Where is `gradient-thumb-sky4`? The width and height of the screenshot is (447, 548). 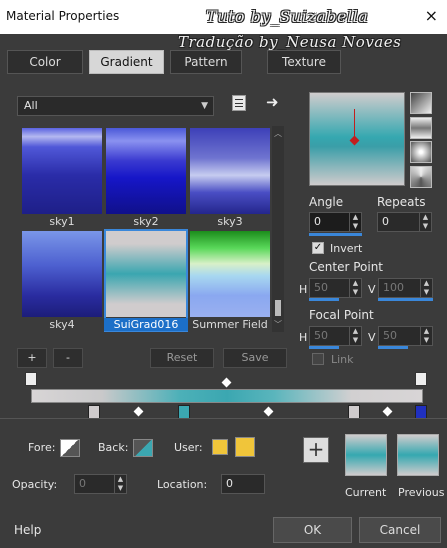
gradient-thumb-sky4 is located at coordinates (62, 274).